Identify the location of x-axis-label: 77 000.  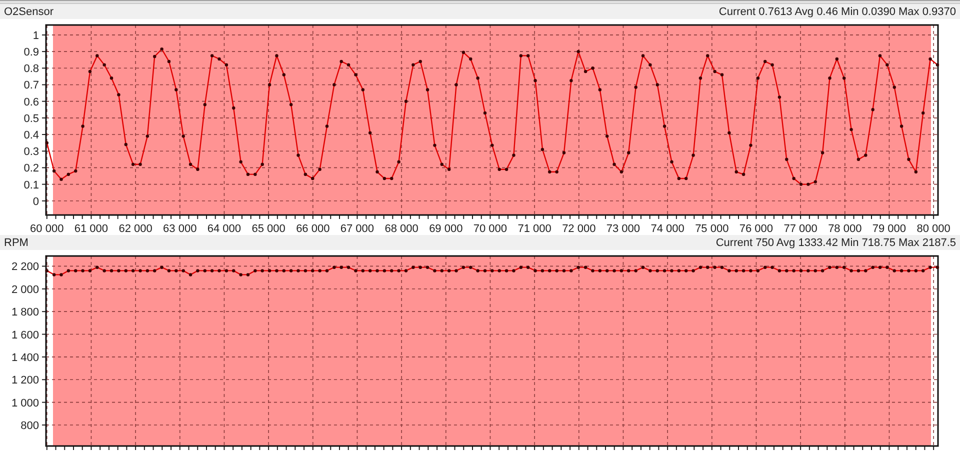
(801, 229).